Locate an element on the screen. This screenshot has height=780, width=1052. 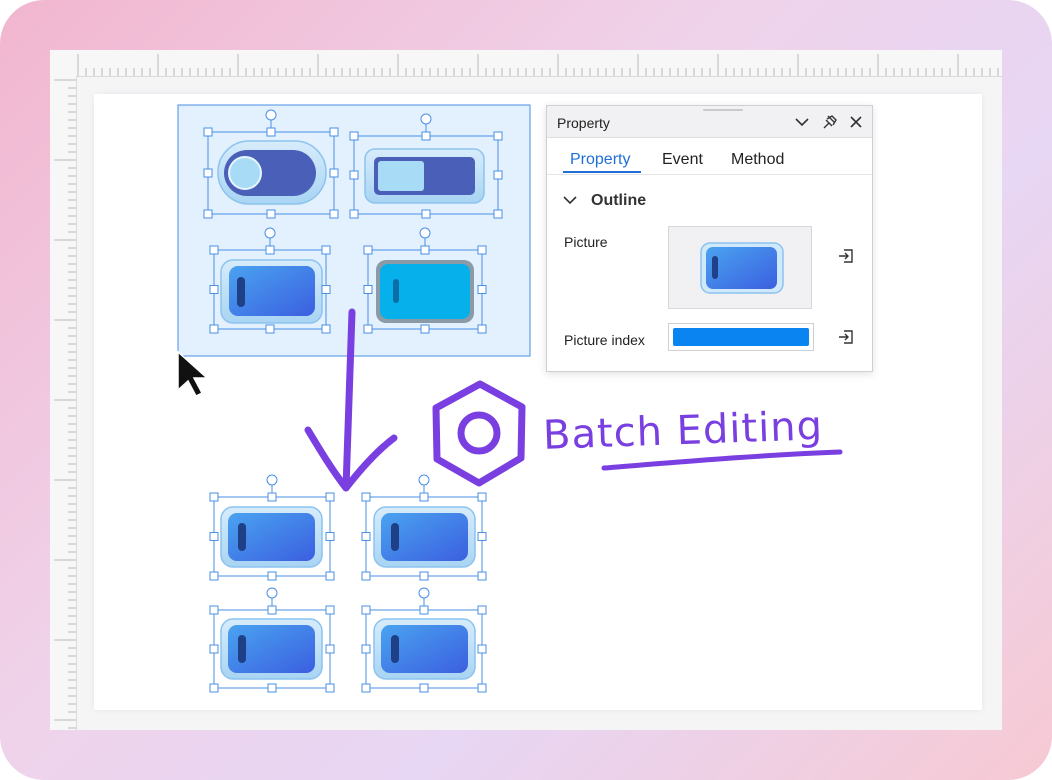
tab-method: Method is located at coordinates (757, 160).